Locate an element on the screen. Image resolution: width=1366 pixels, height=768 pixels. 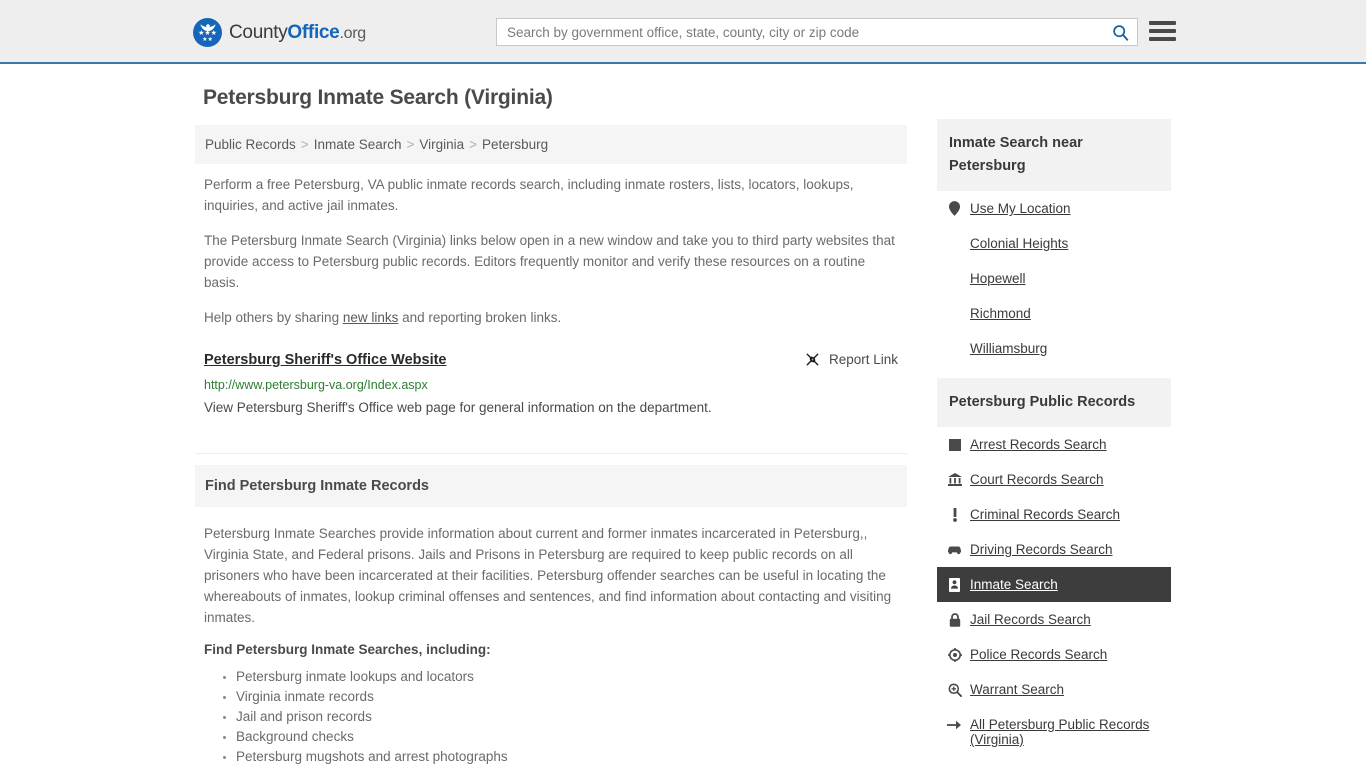
sidebar-link-label: Police Records Search is located at coordinates (1038, 654).